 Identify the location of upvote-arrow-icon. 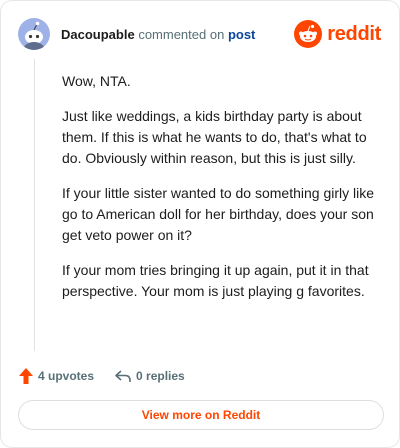
(26, 376).